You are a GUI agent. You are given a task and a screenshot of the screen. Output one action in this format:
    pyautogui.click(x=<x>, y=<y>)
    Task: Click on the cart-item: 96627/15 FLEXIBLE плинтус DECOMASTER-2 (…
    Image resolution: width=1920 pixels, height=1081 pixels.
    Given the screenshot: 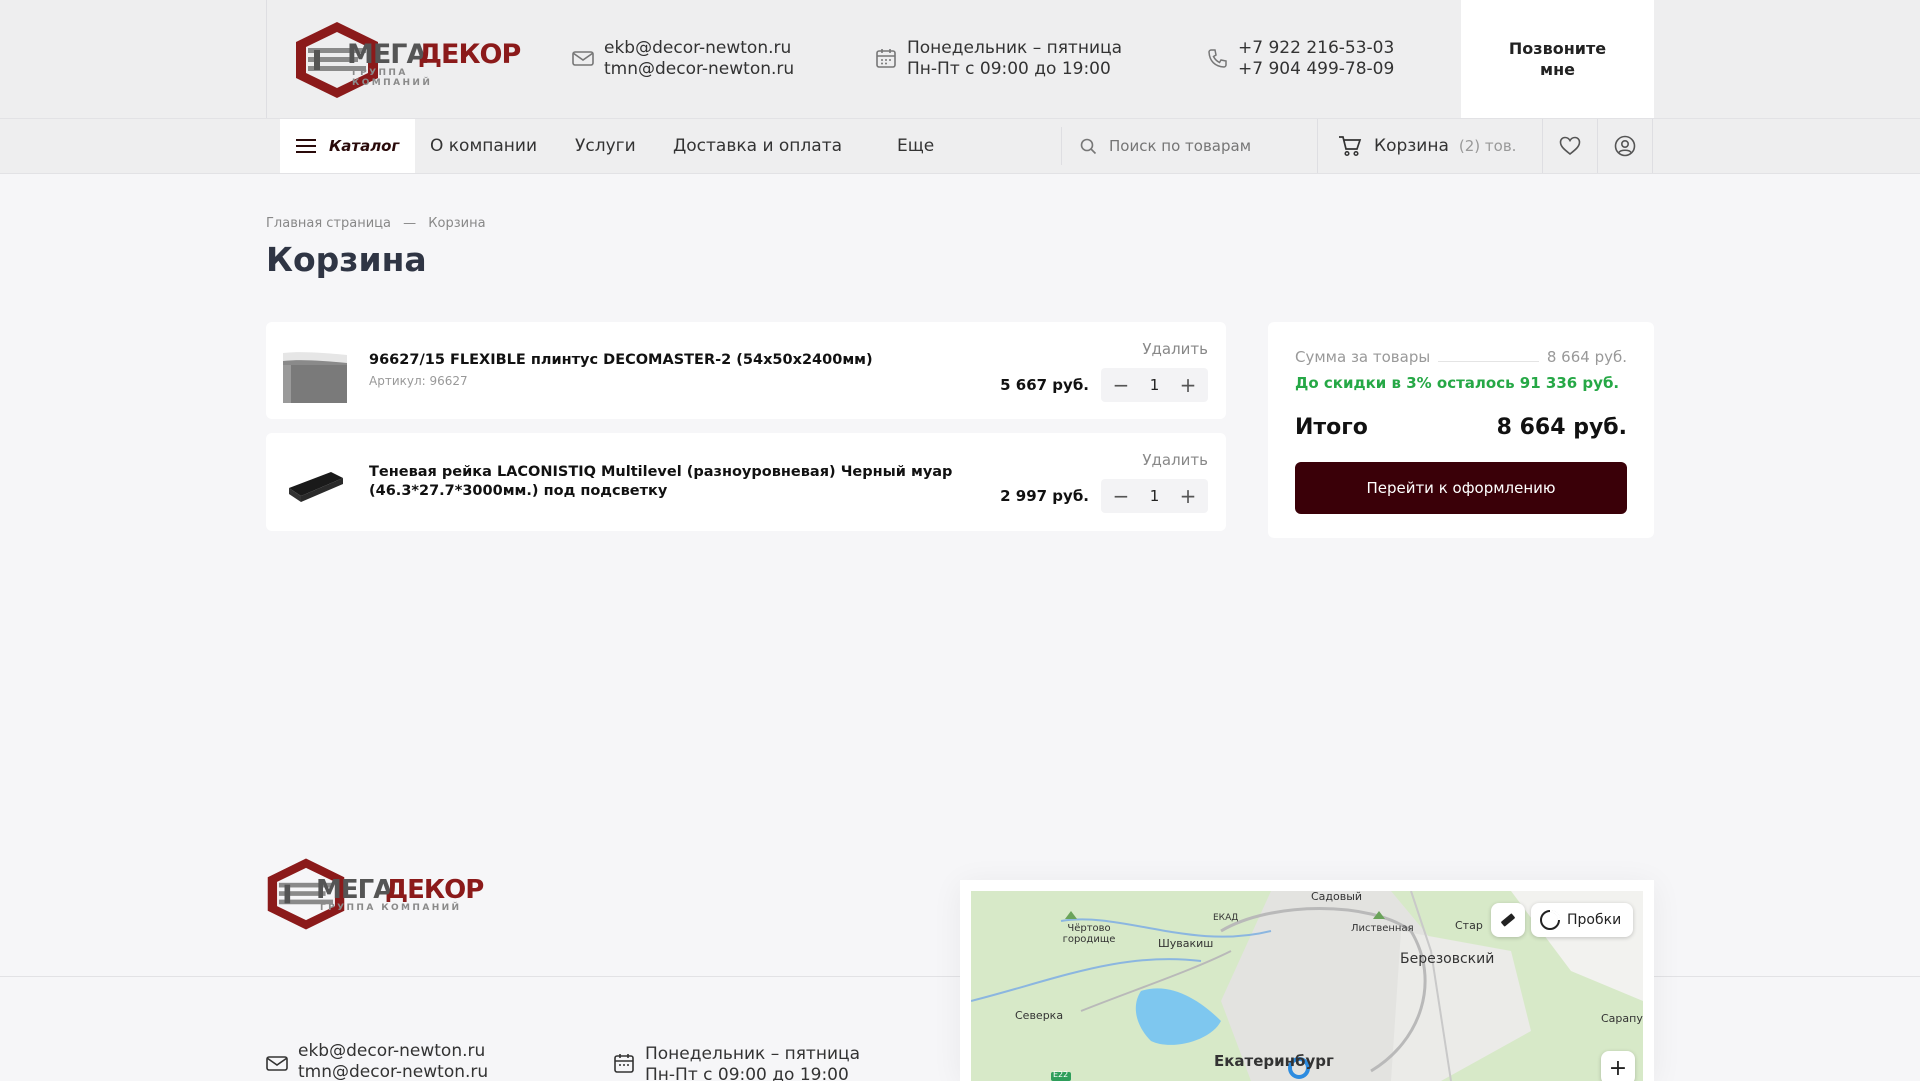 What is the action you would take?
    pyautogui.click(x=746, y=370)
    